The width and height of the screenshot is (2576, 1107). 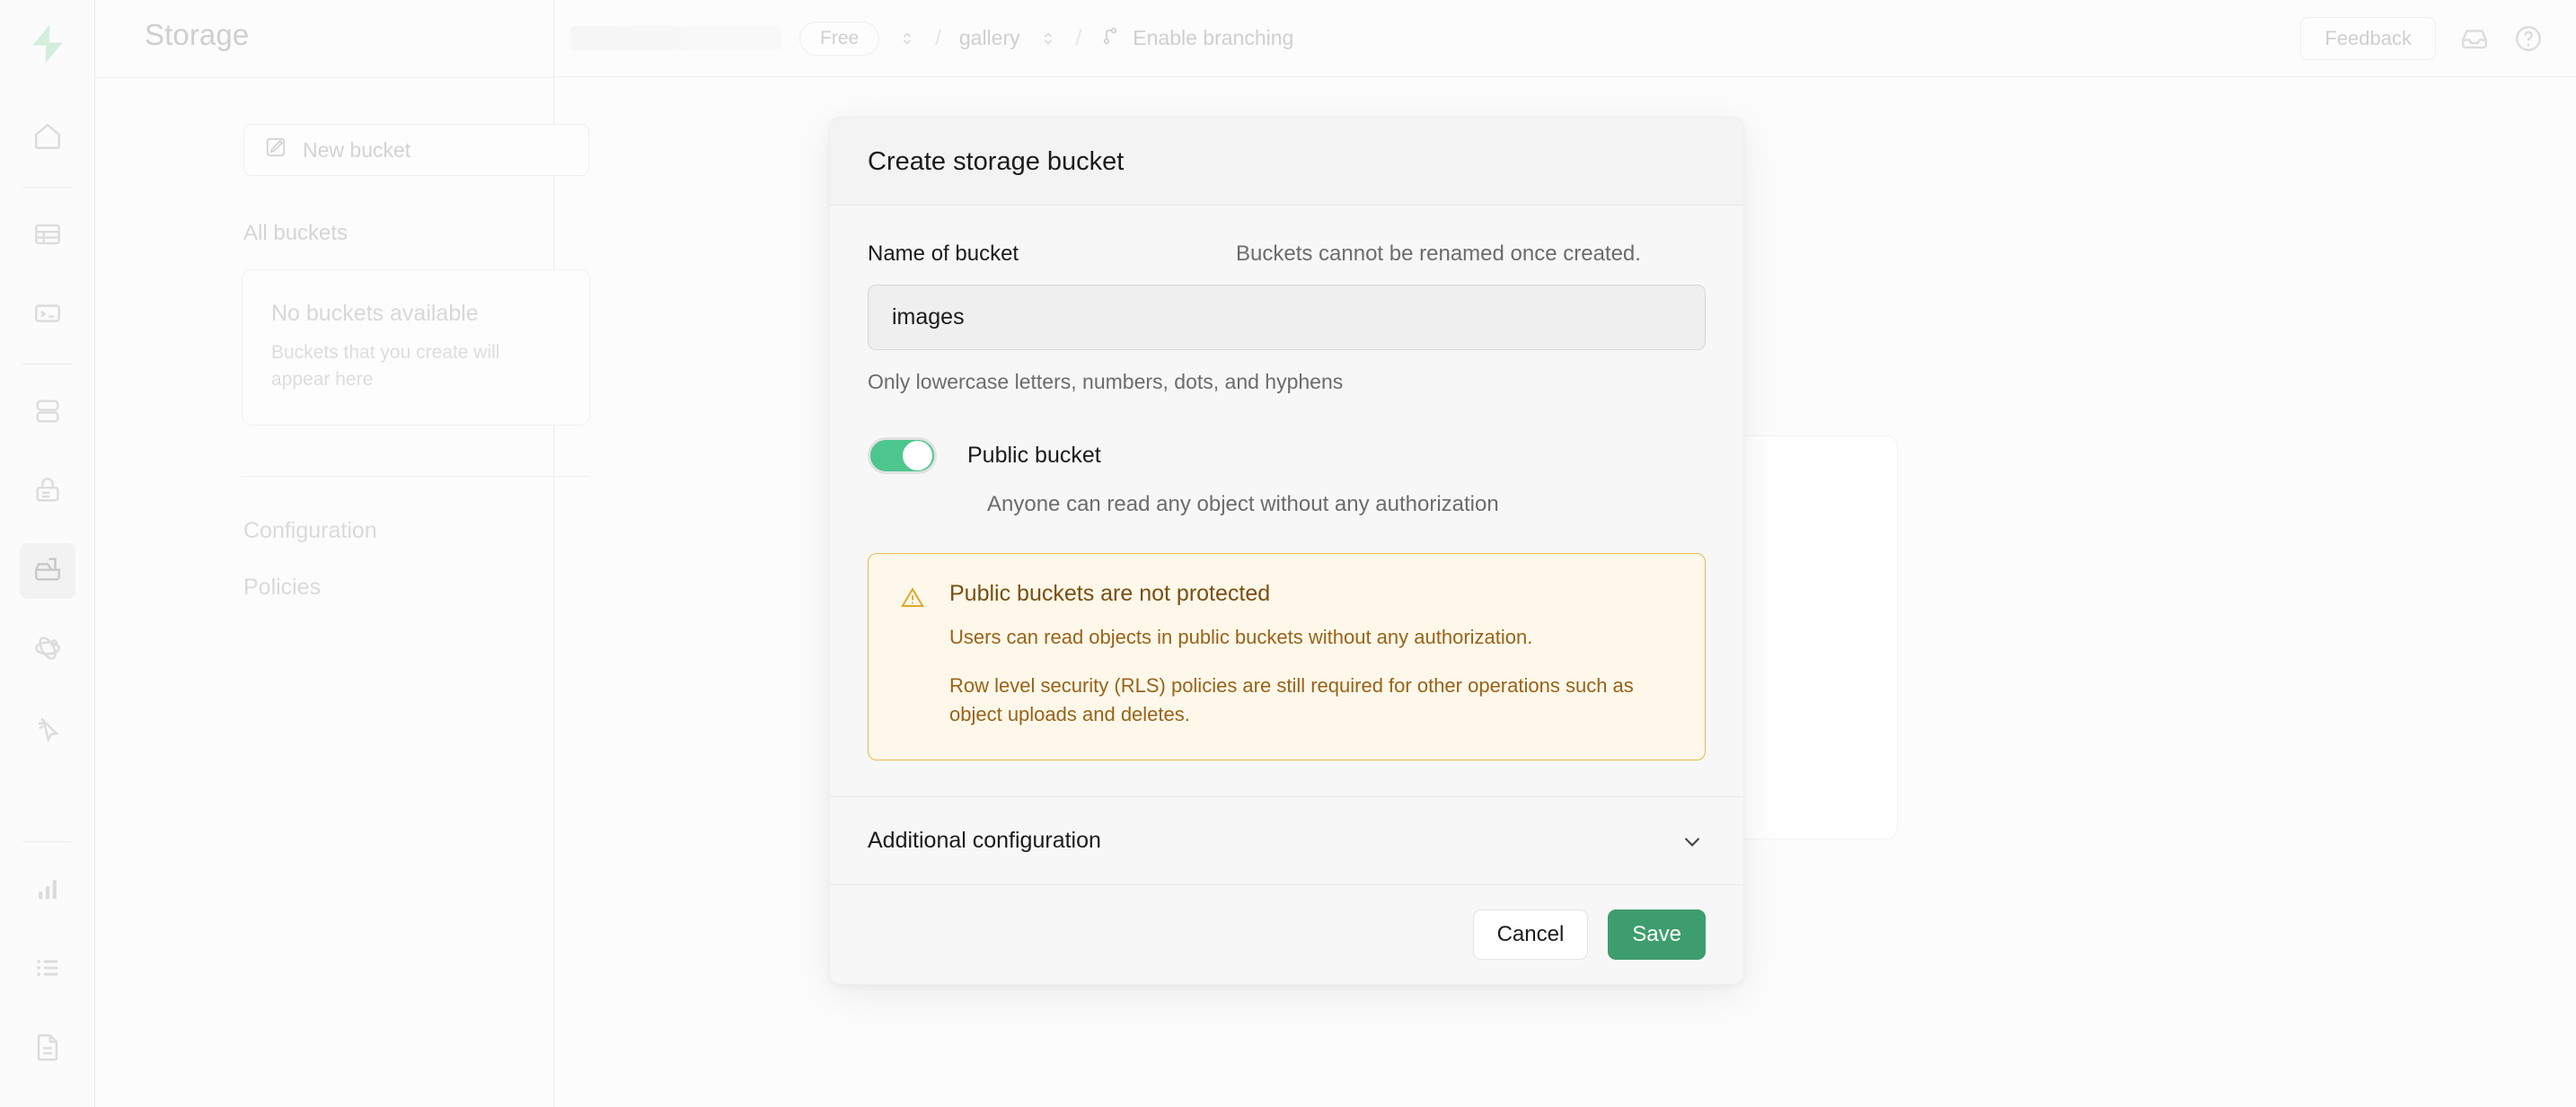 I want to click on breadcrumb-project, so click(x=675, y=38).